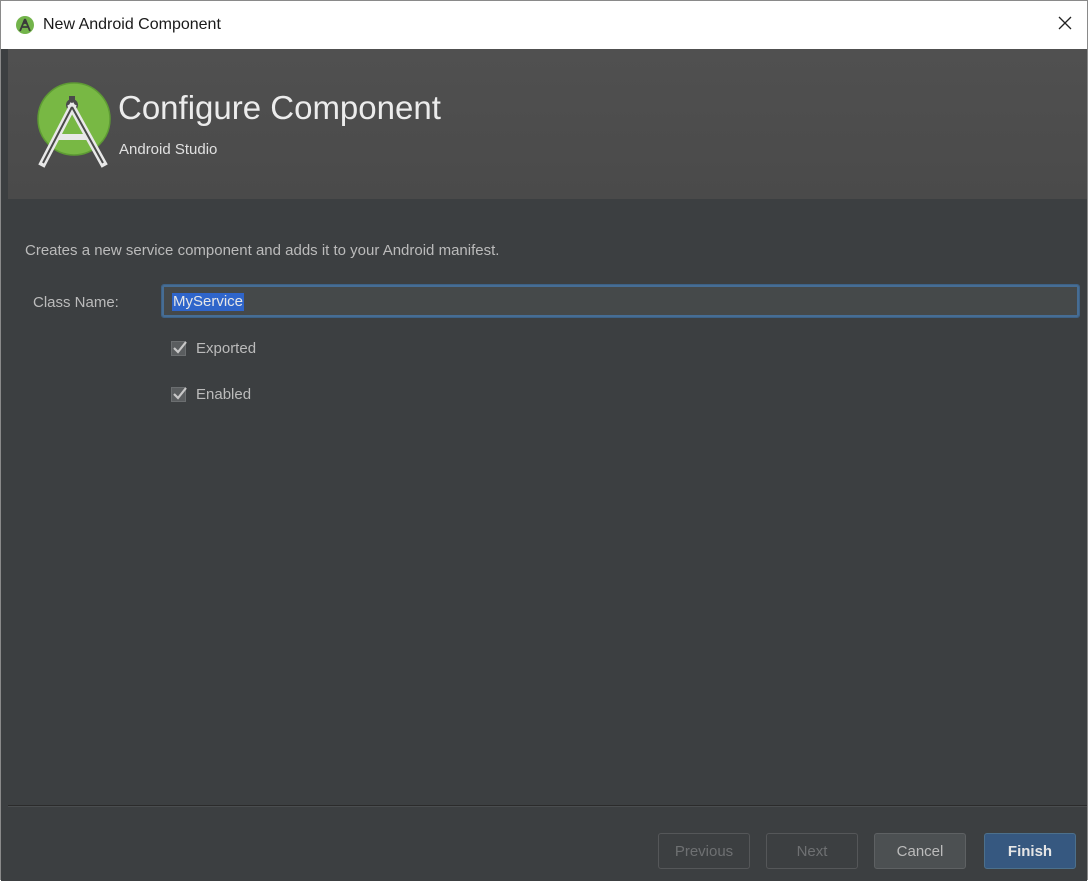  I want to click on exported-checkbox, so click(179, 348).